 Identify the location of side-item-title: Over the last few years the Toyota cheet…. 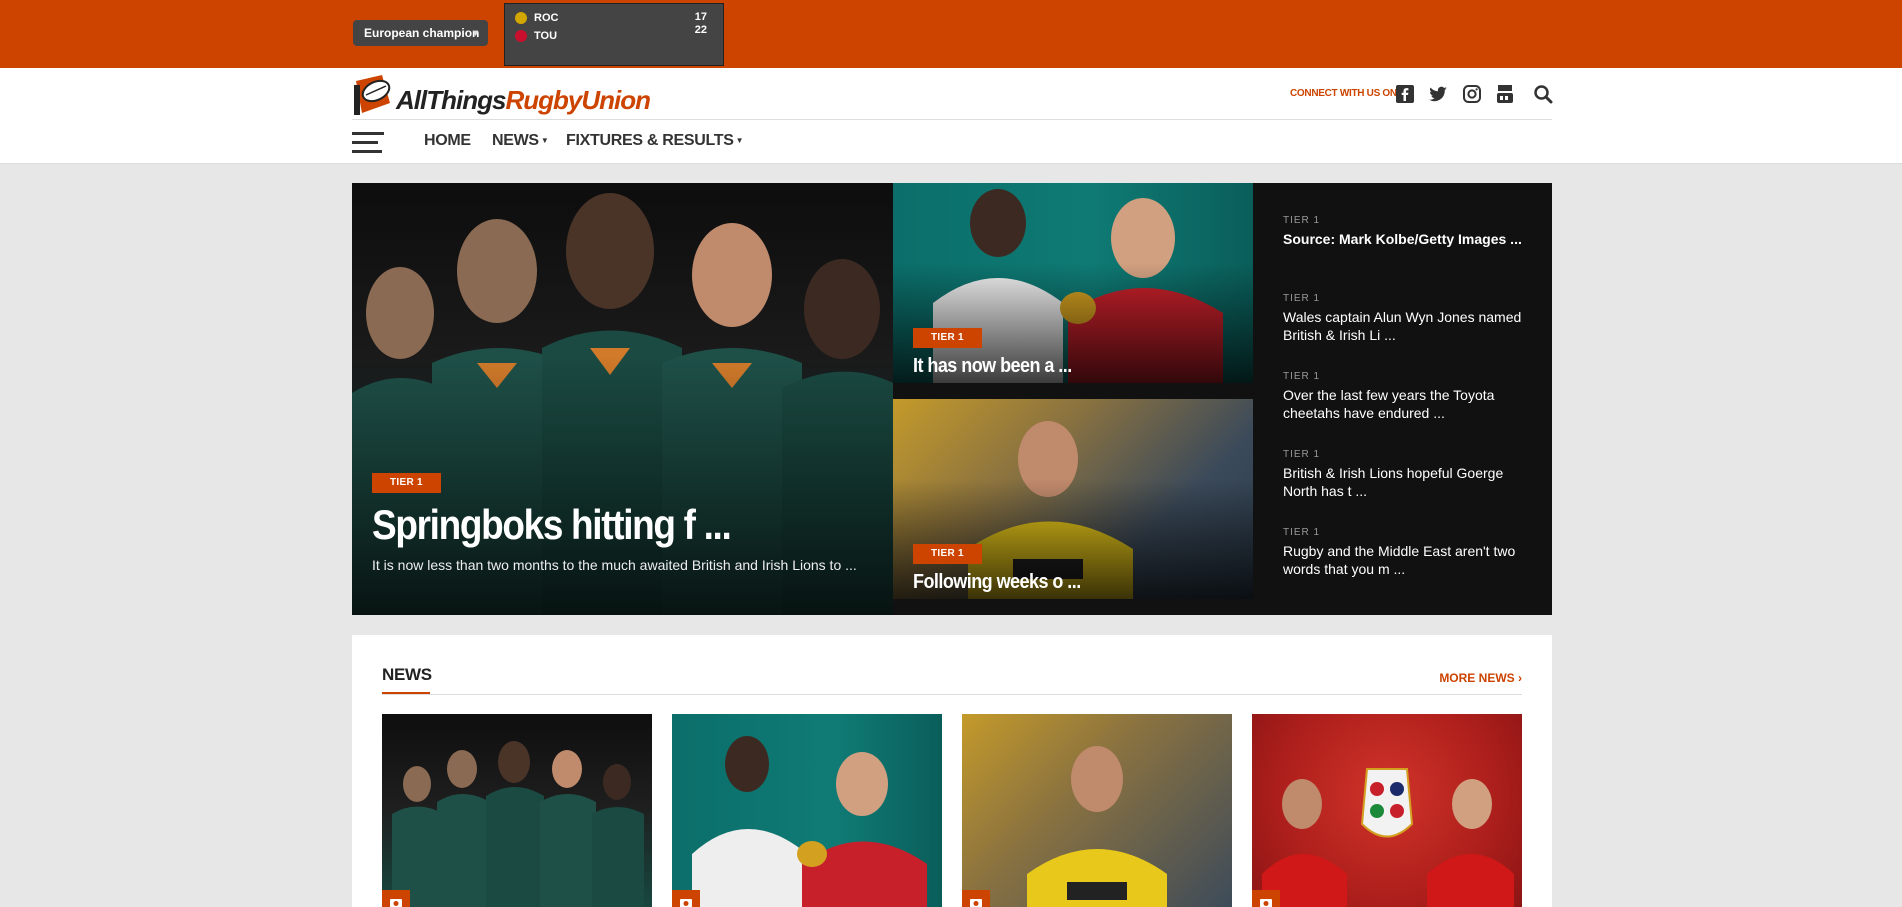
(1408, 404).